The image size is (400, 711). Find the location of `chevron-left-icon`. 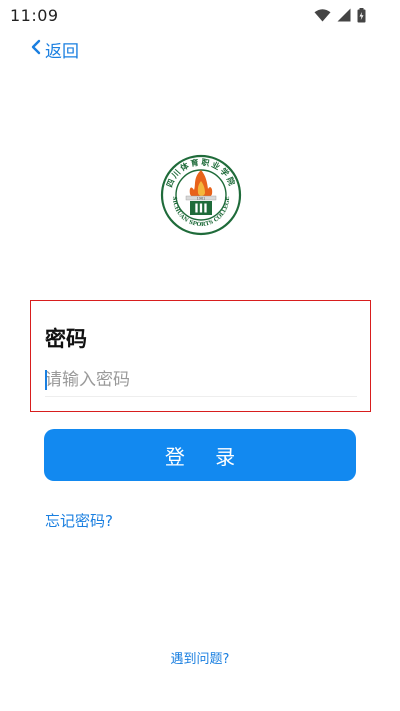

chevron-left-icon is located at coordinates (35, 49).